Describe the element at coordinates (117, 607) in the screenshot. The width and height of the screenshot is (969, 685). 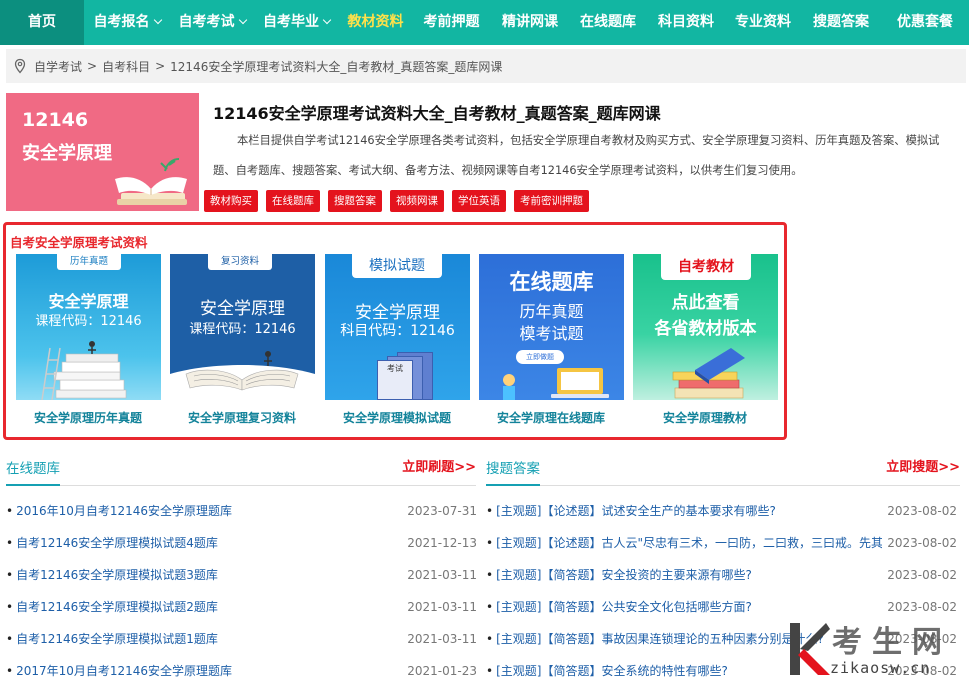
I see `list-item-link: 自考12146安全学原理模拟试题2题库` at that location.